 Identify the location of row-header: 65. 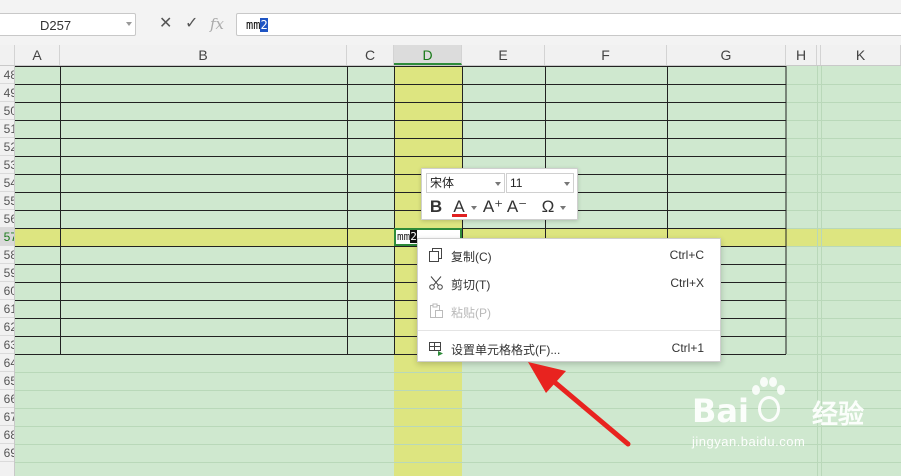
(7, 381).